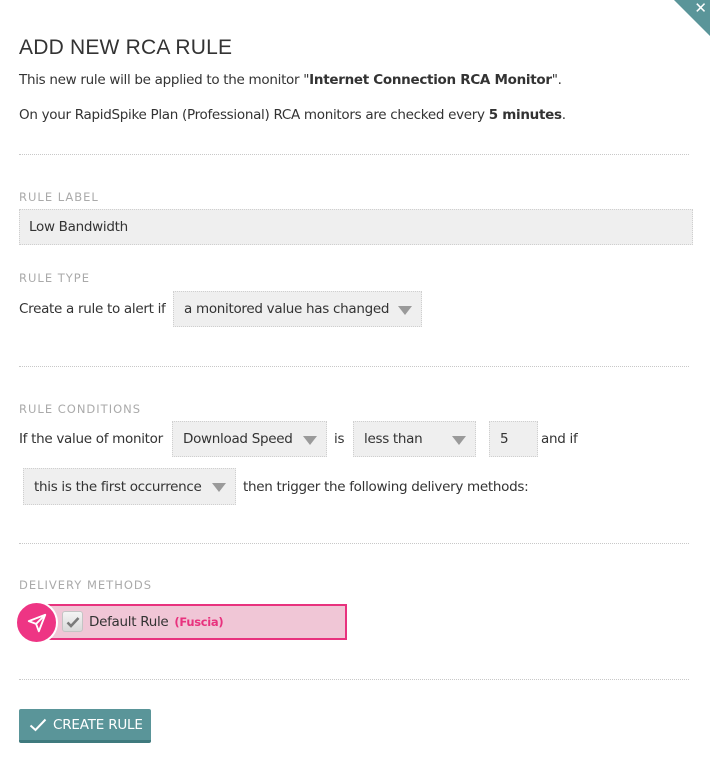 This screenshot has height=766, width=710. What do you see at coordinates (54, 278) in the screenshot?
I see `rule-type-heading: RULE TYPE` at bounding box center [54, 278].